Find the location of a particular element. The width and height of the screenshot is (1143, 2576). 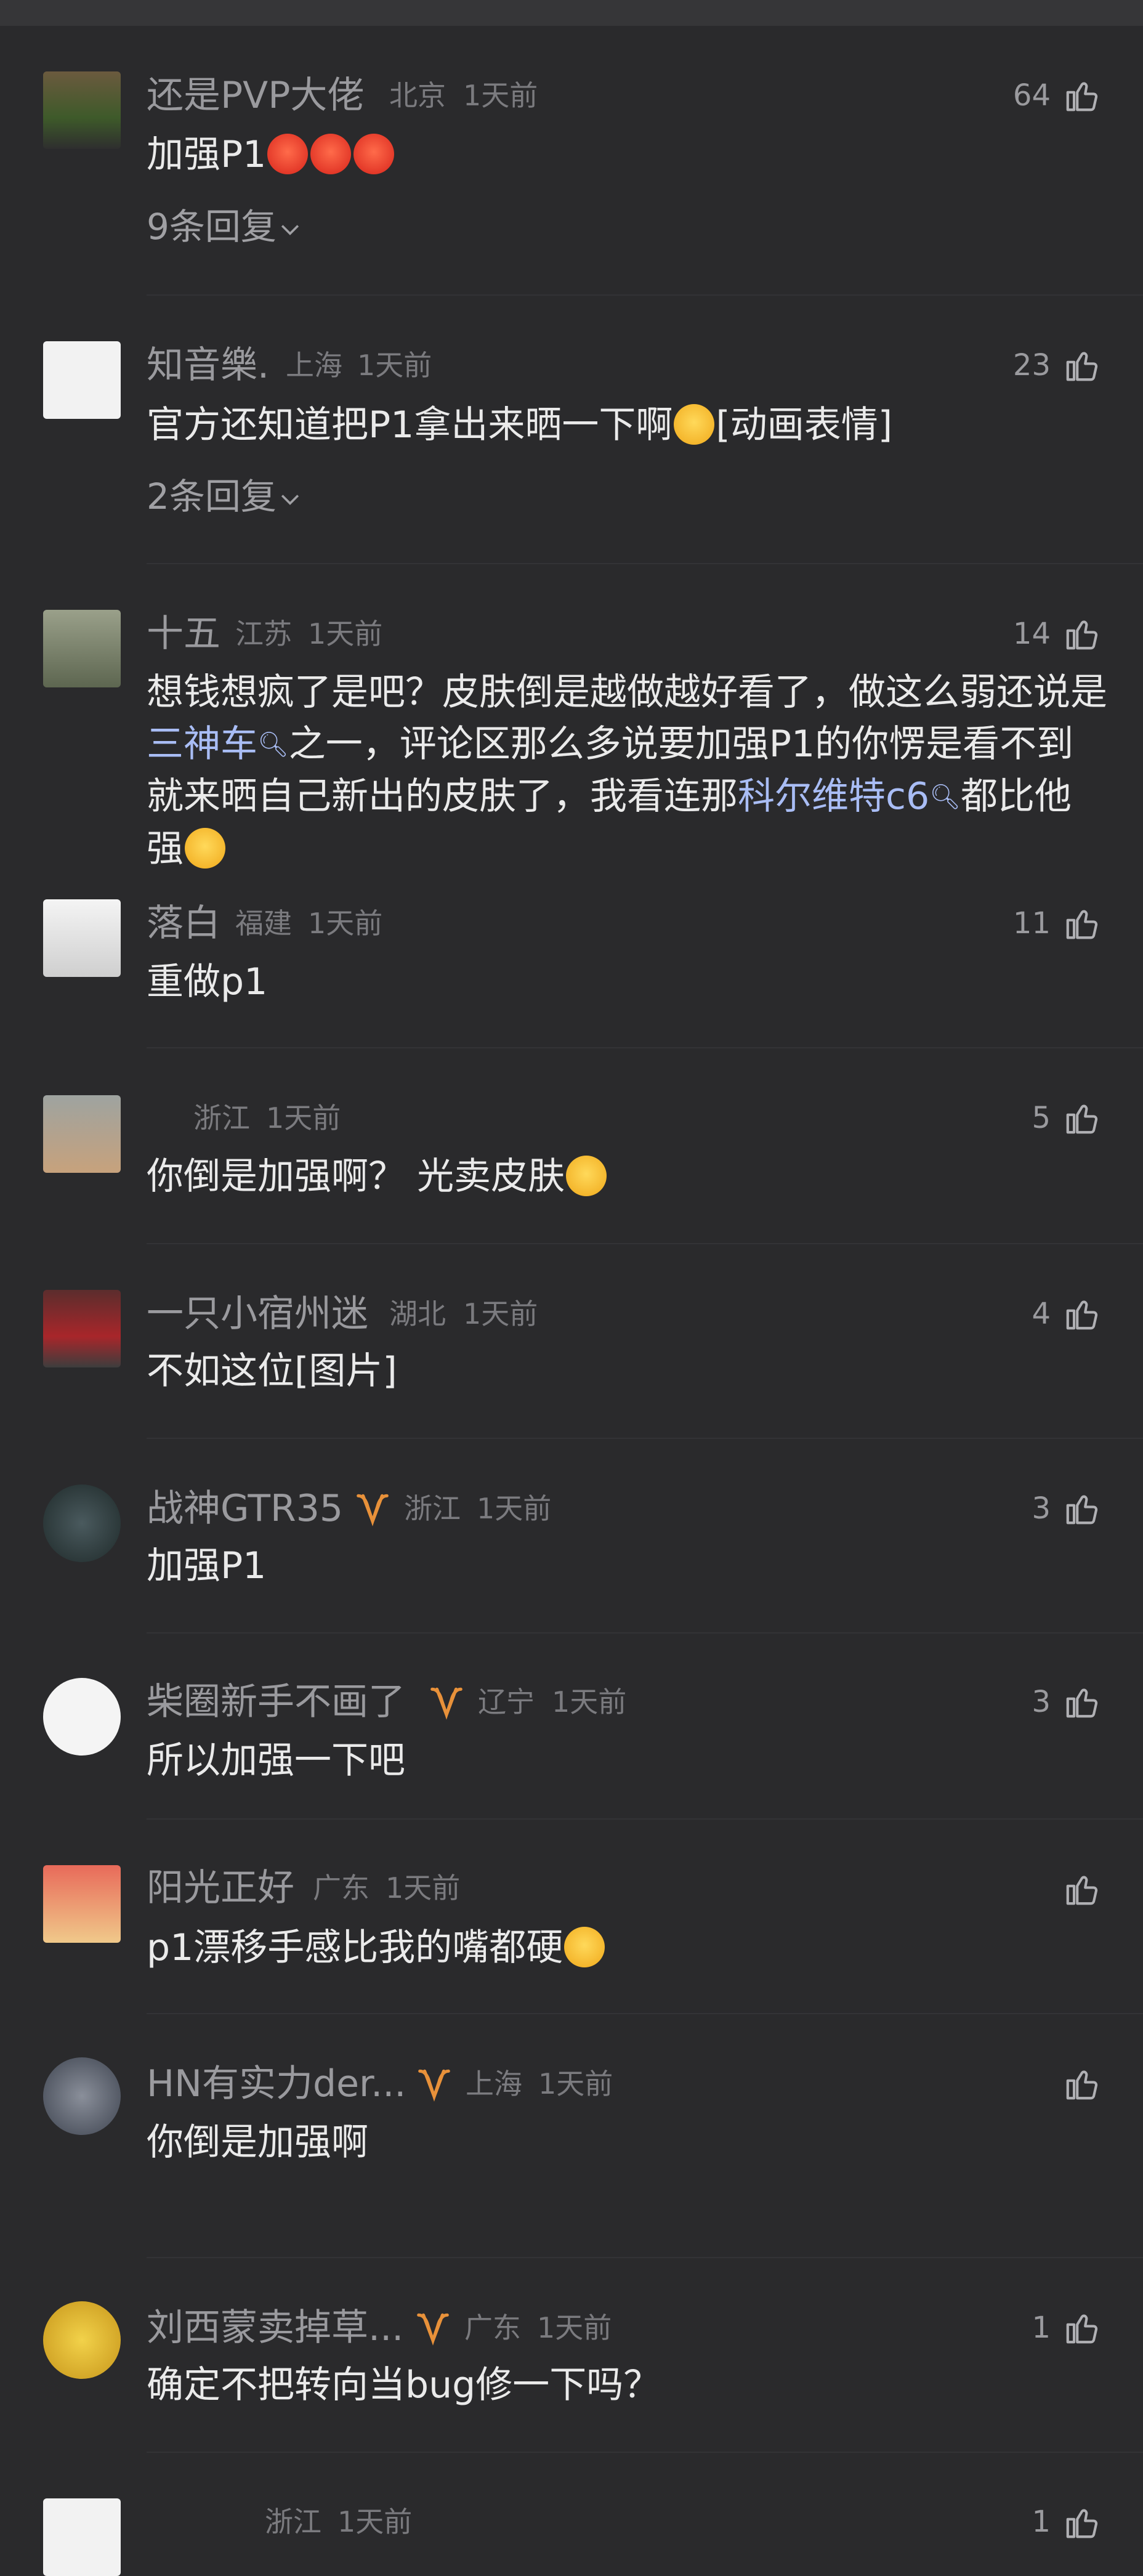

username: 一只小宿州迷 is located at coordinates (257, 1314).